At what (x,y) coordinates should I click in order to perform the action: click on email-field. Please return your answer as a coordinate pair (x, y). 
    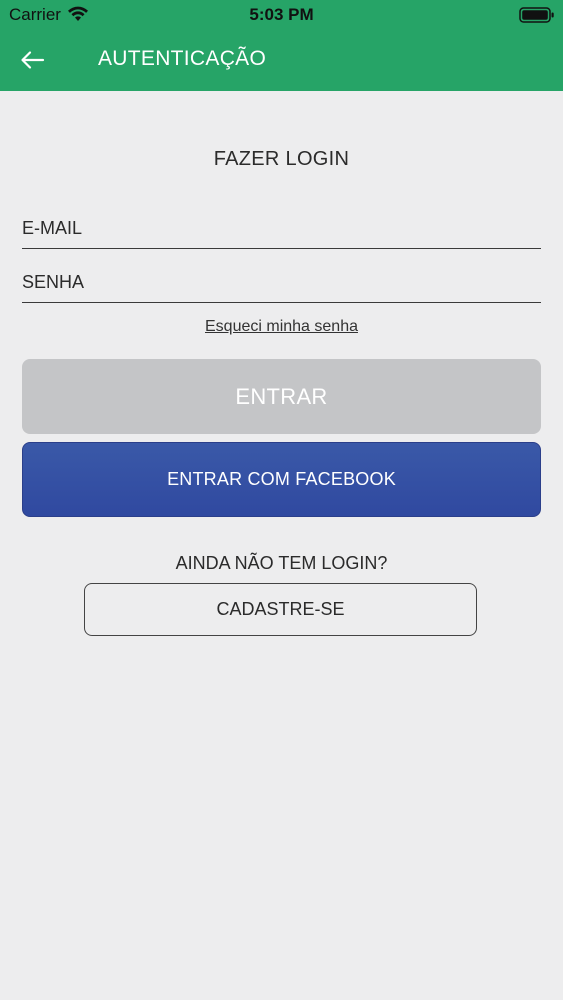
    Looking at the image, I should click on (281, 228).